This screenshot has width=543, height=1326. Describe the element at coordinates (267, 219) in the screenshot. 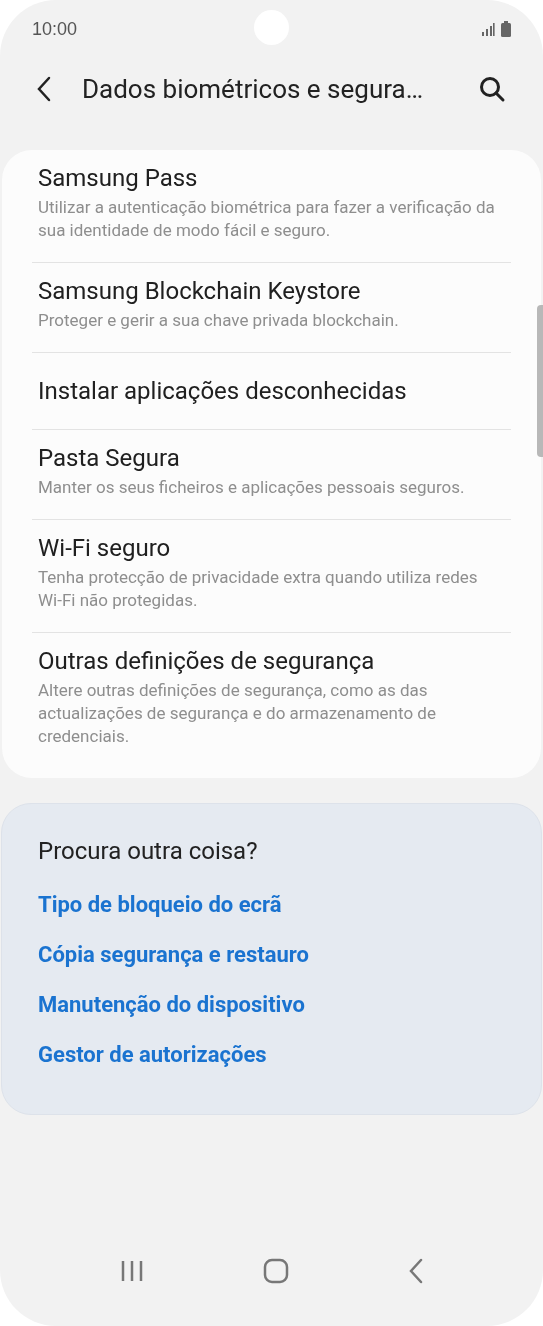

I see `setting-description: Utilizar a autenticação biométrica para fazer a verificação da sua identidade de modo fácil e seguro.` at that location.